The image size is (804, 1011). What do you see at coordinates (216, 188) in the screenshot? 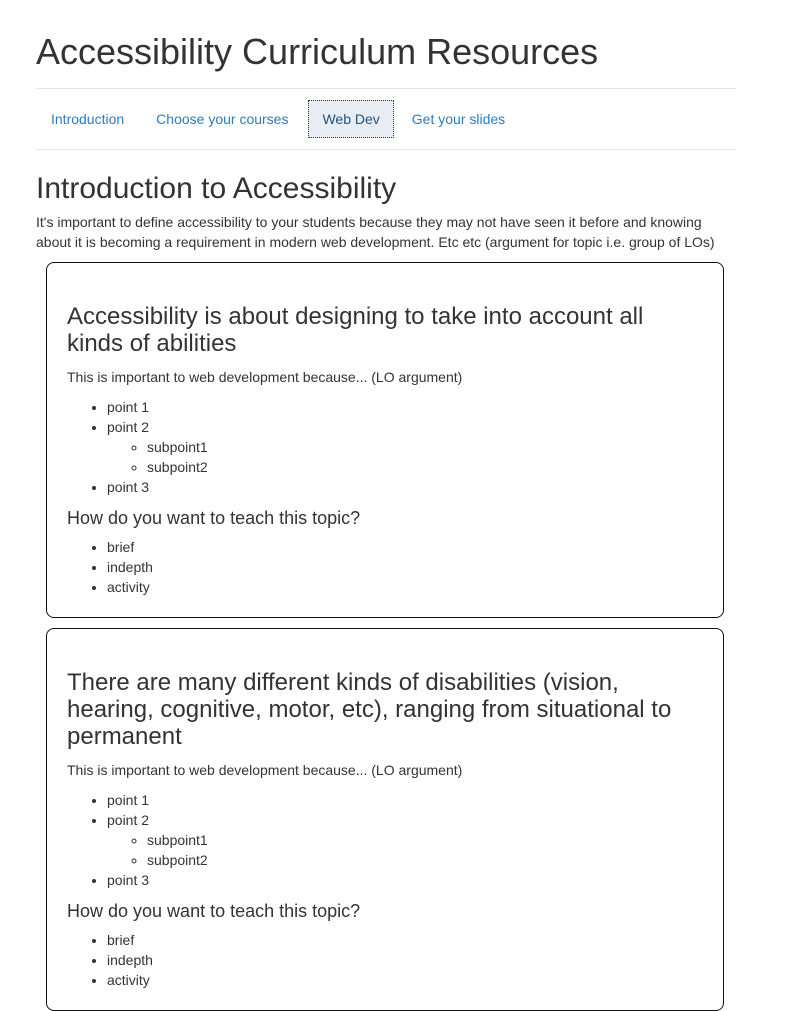
I see `section-title: Introduction to Accessibility` at bounding box center [216, 188].